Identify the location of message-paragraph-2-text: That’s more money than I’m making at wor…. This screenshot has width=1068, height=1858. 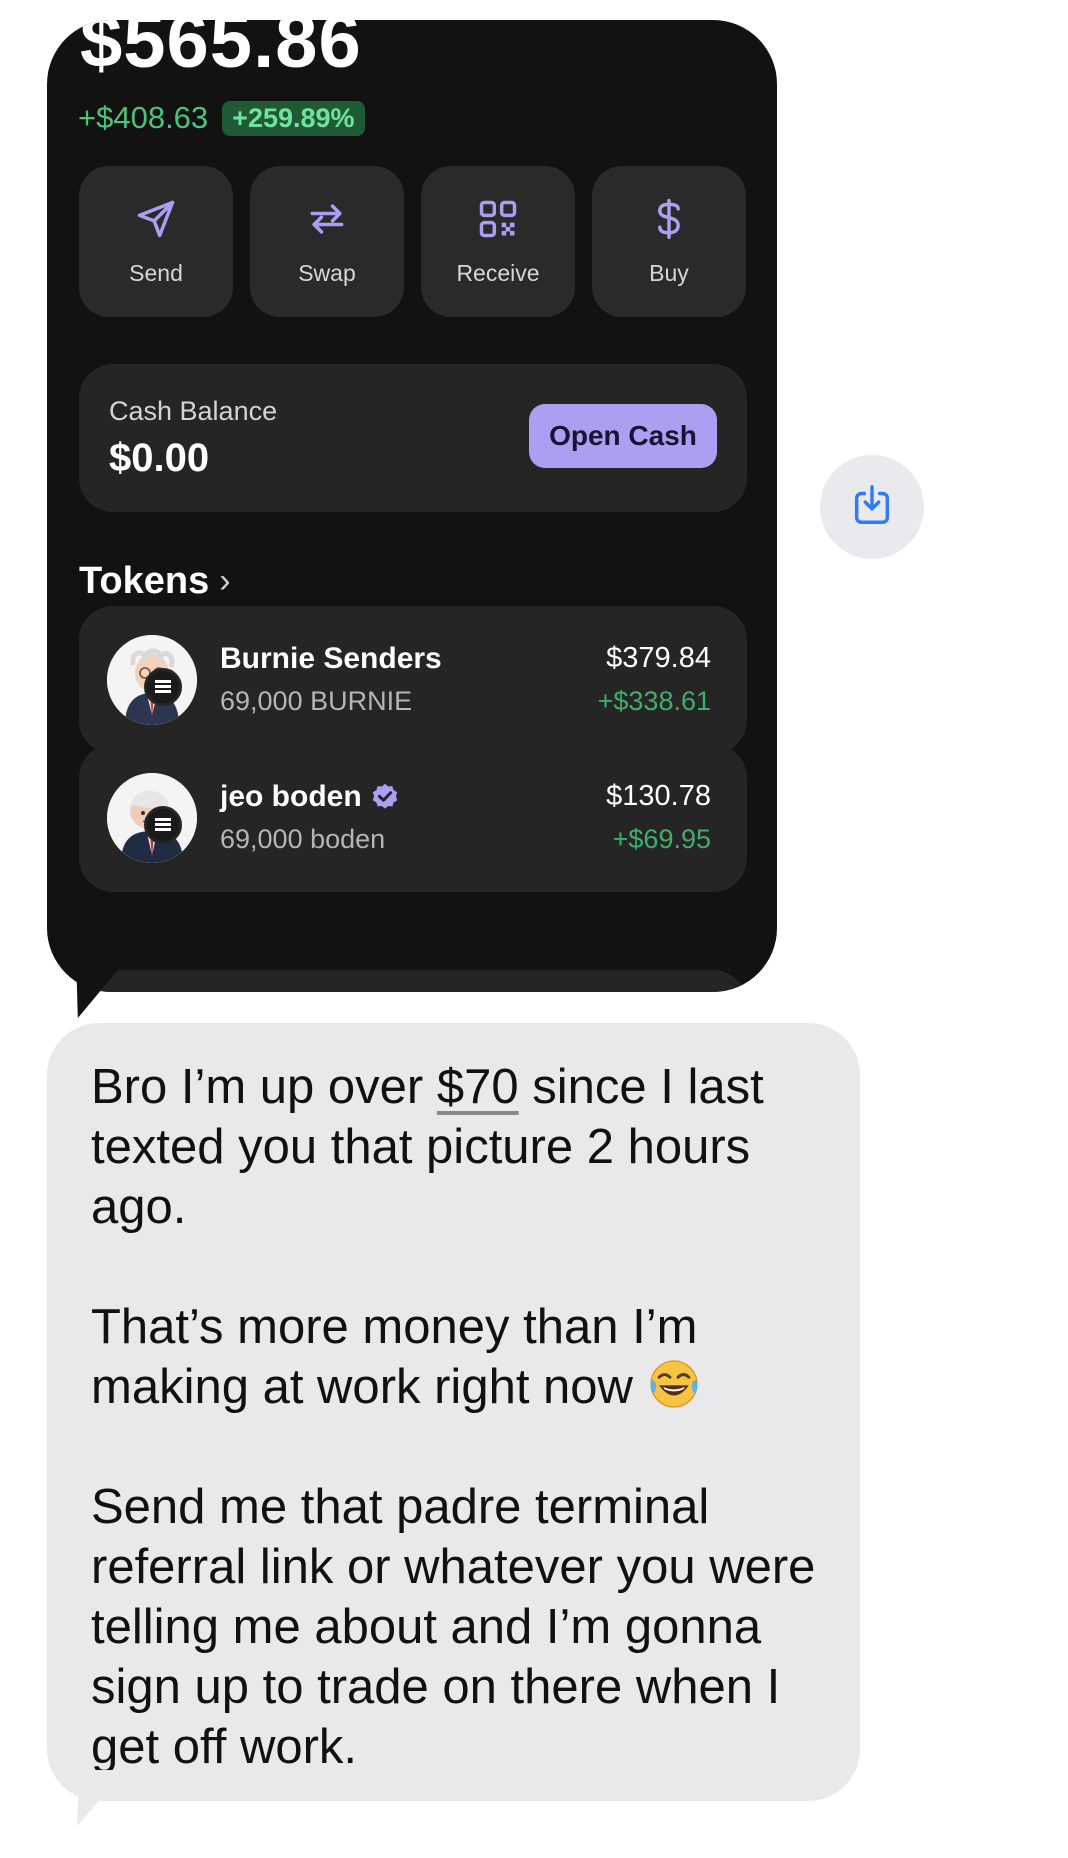
(394, 1357).